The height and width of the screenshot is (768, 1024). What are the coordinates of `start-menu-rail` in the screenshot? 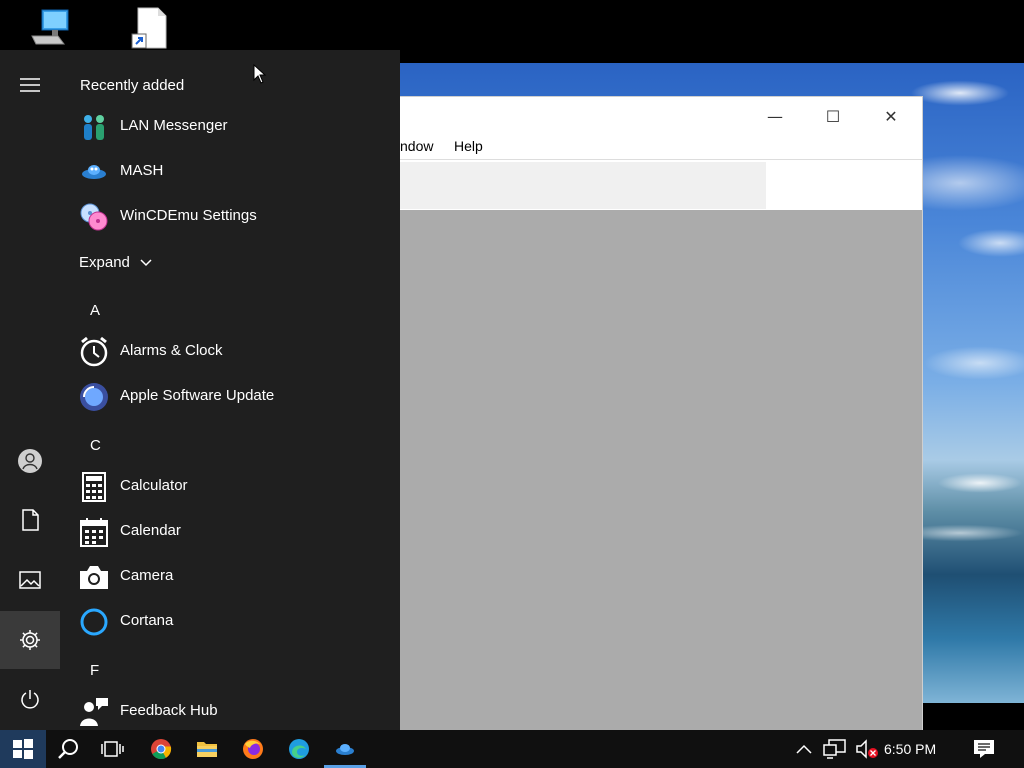 It's located at (30, 390).